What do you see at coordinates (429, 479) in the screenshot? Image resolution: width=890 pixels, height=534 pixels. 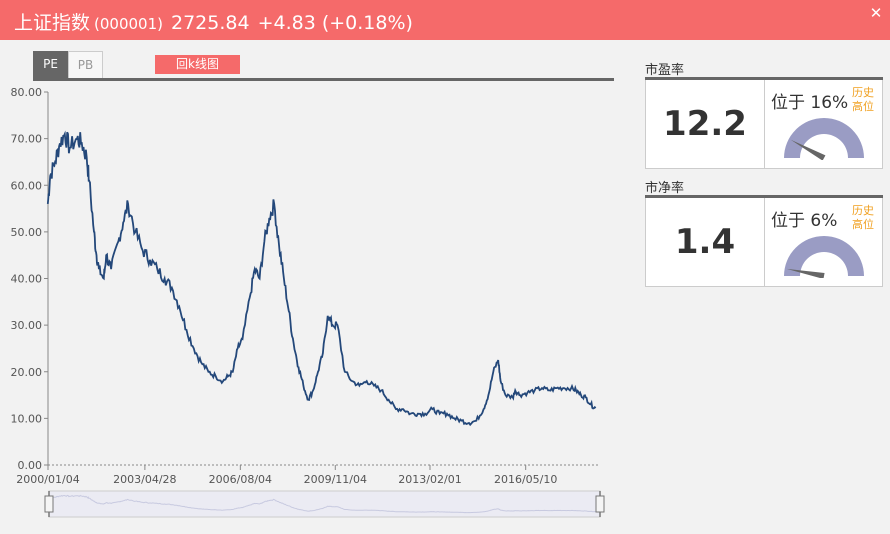 I see `x-tick-label: 2013/02/01` at bounding box center [429, 479].